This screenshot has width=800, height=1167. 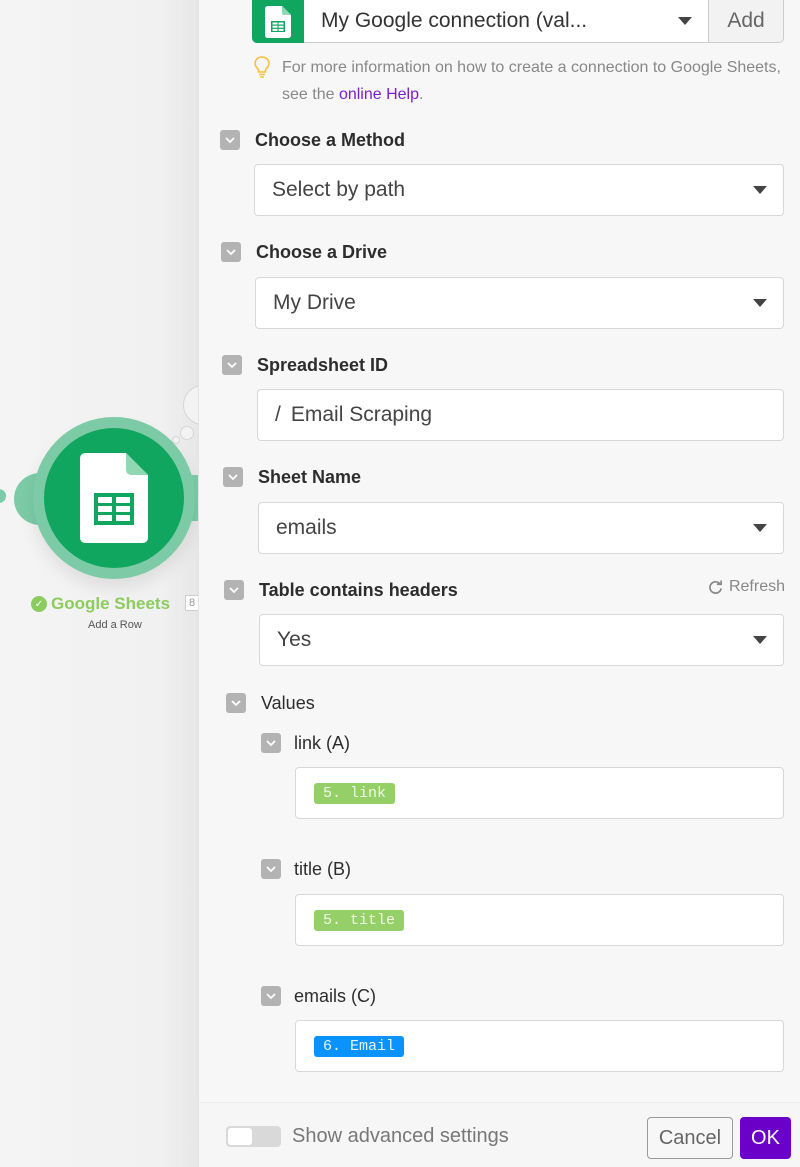 I want to click on field-sheet-name: Sheet Name, so click(x=499, y=477).